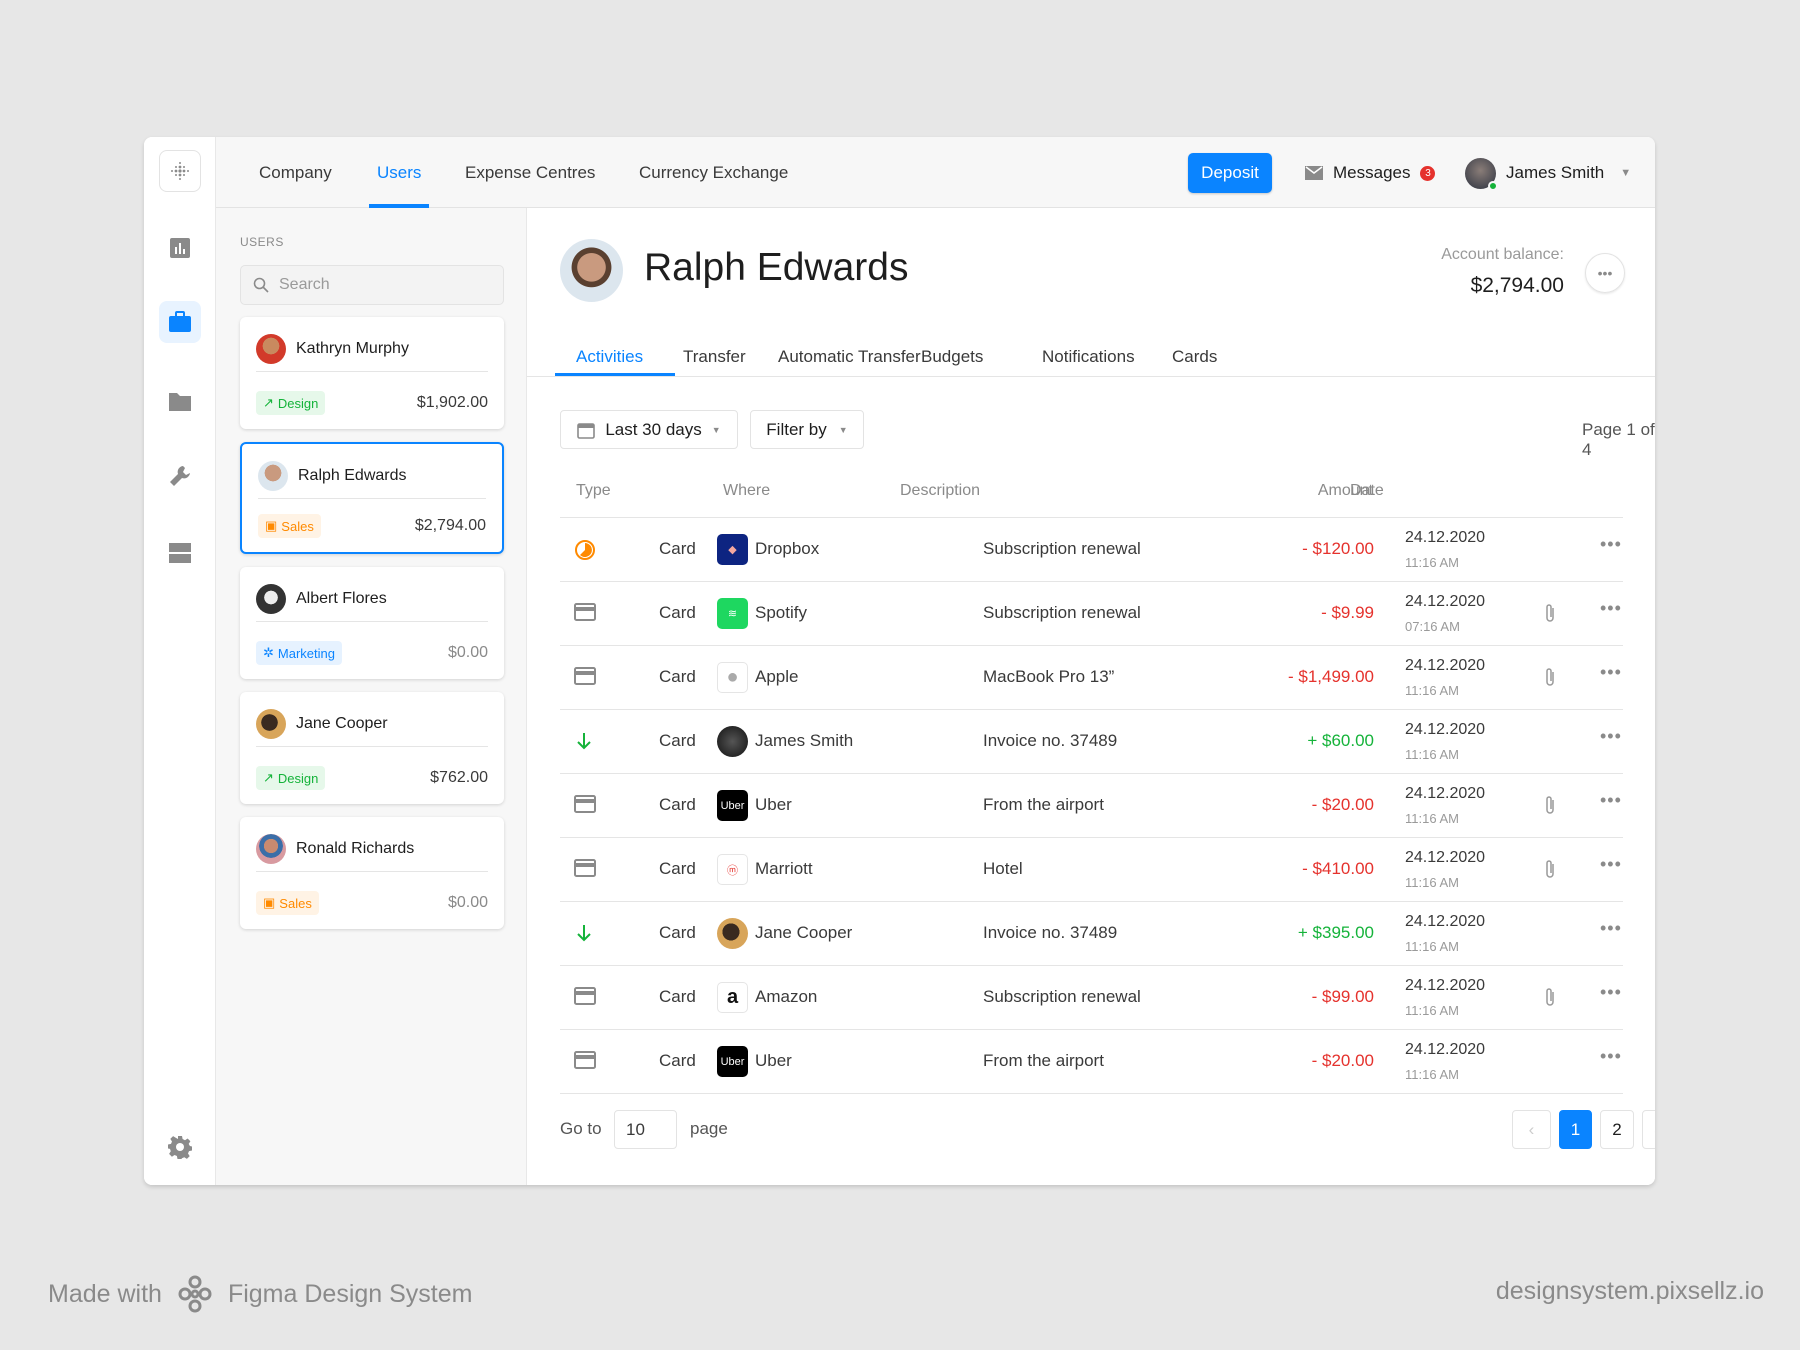 The image size is (1800, 1350). What do you see at coordinates (180, 553) in the screenshot?
I see `server-icon` at bounding box center [180, 553].